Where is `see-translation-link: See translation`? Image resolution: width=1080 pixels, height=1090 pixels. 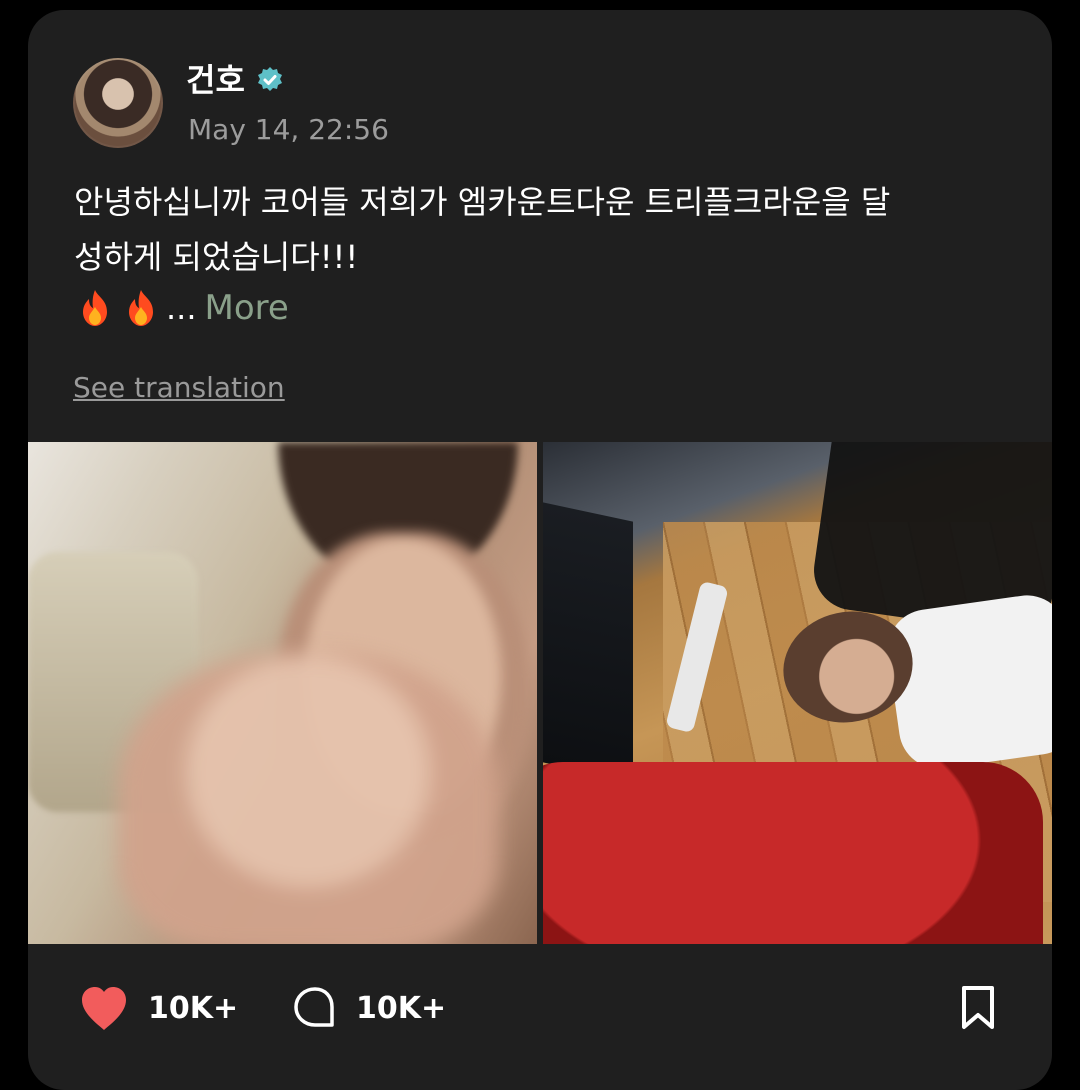 see-translation-link: See translation is located at coordinates (179, 388).